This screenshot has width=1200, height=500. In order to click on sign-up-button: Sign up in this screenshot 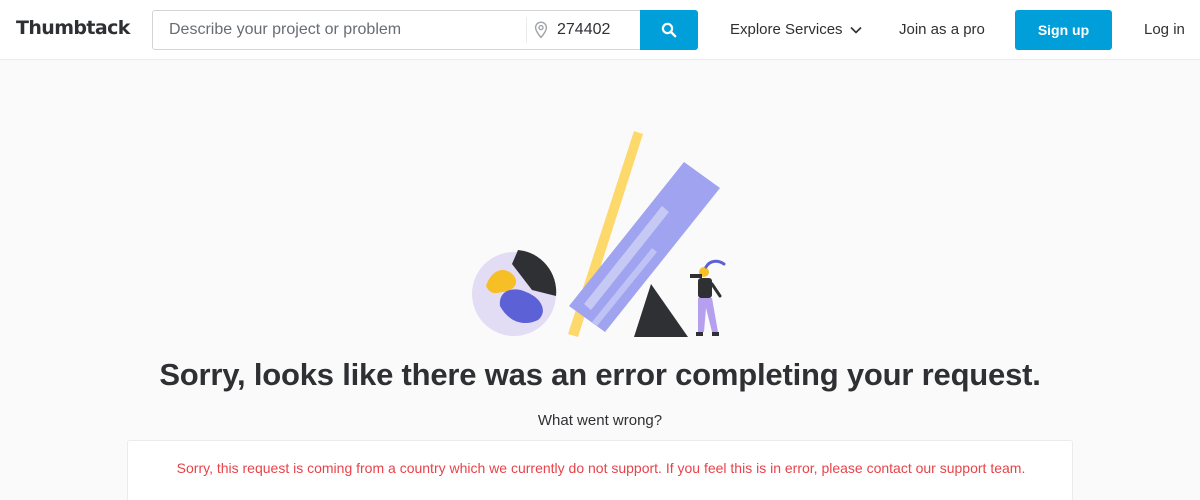, I will do `click(1063, 30)`.